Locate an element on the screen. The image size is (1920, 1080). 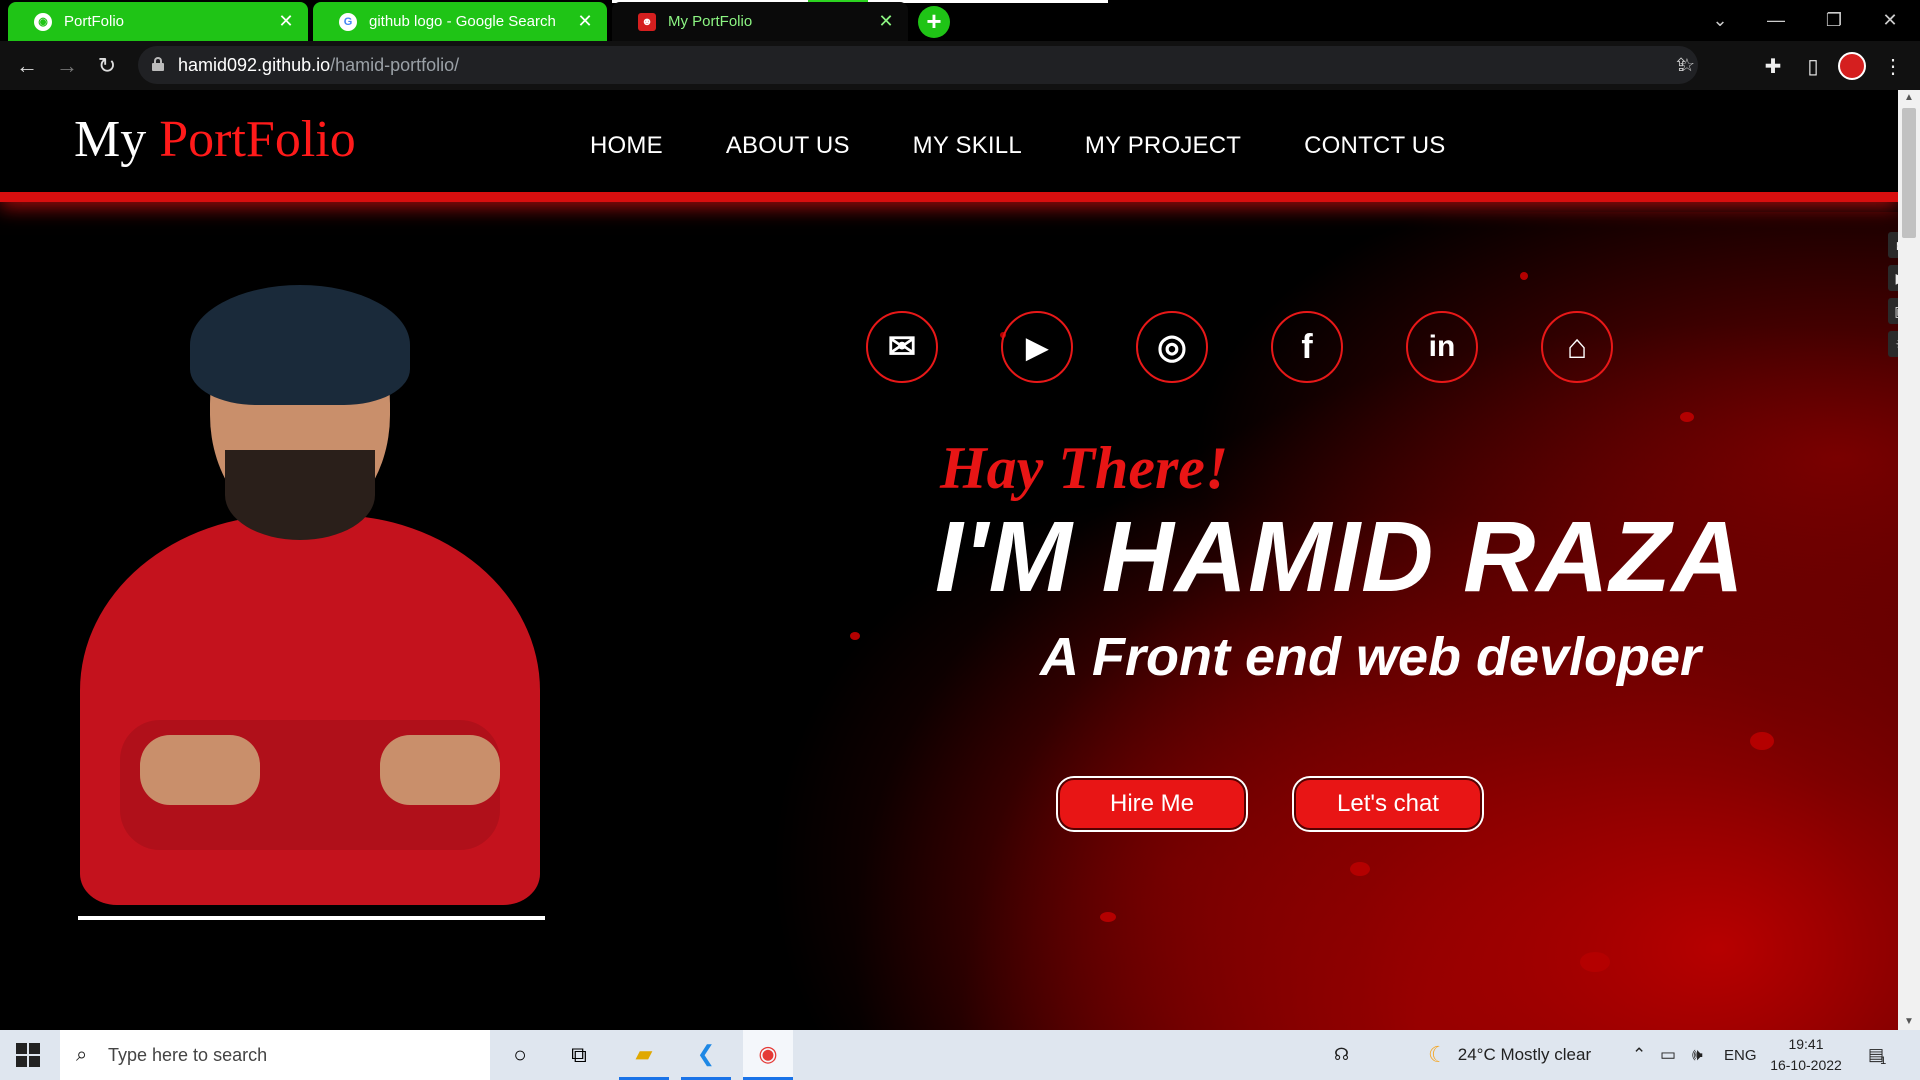
minimize-icon: — is located at coordinates (1776, 20).